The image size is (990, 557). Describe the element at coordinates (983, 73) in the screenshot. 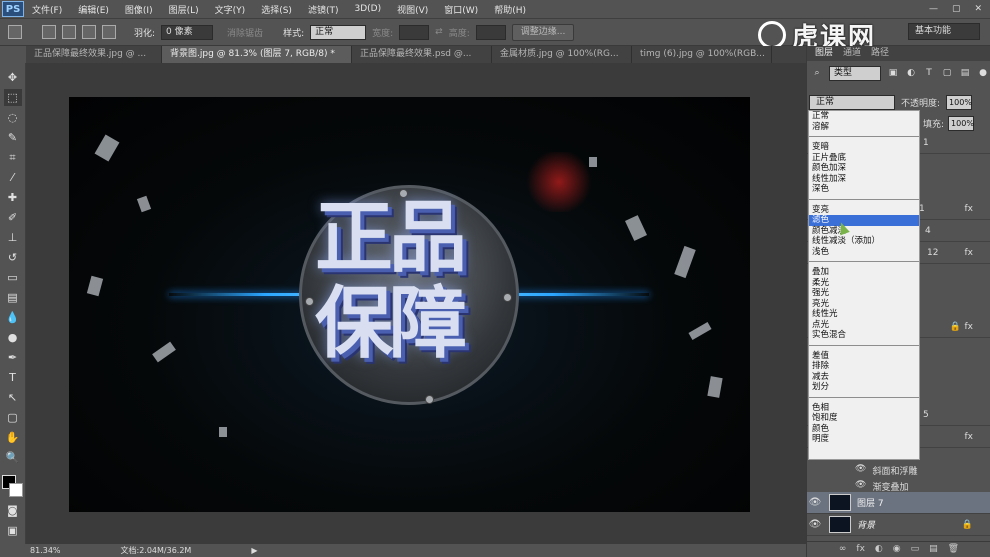

I see `filter-toggle-icon: ●` at that location.